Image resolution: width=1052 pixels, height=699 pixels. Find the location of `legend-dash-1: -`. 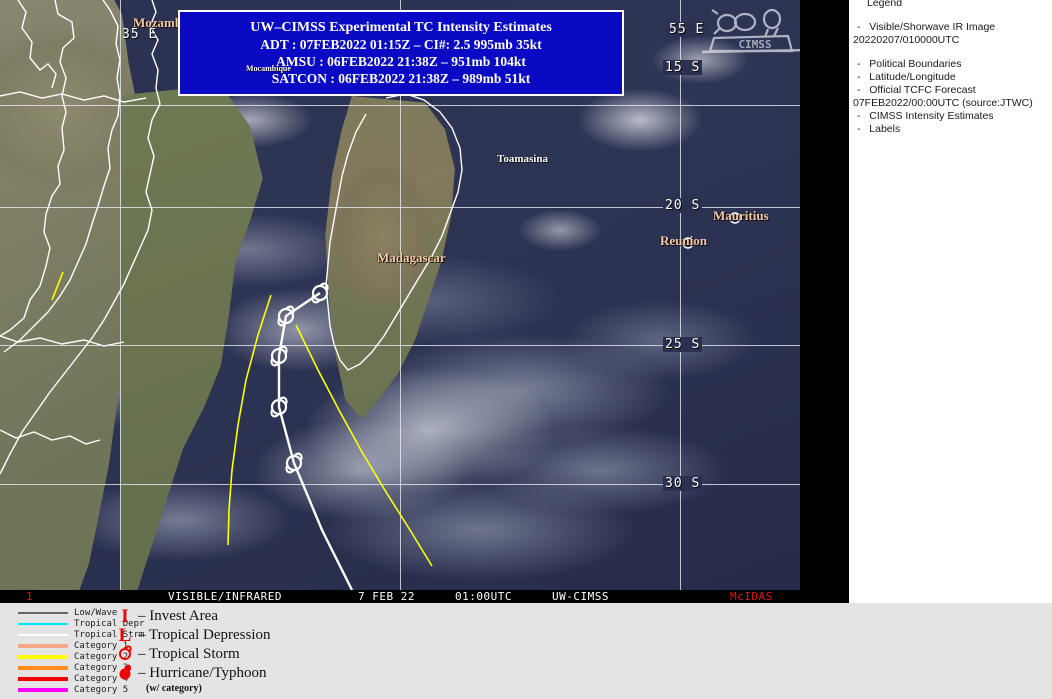

legend-dash-1: - is located at coordinates (859, 64).